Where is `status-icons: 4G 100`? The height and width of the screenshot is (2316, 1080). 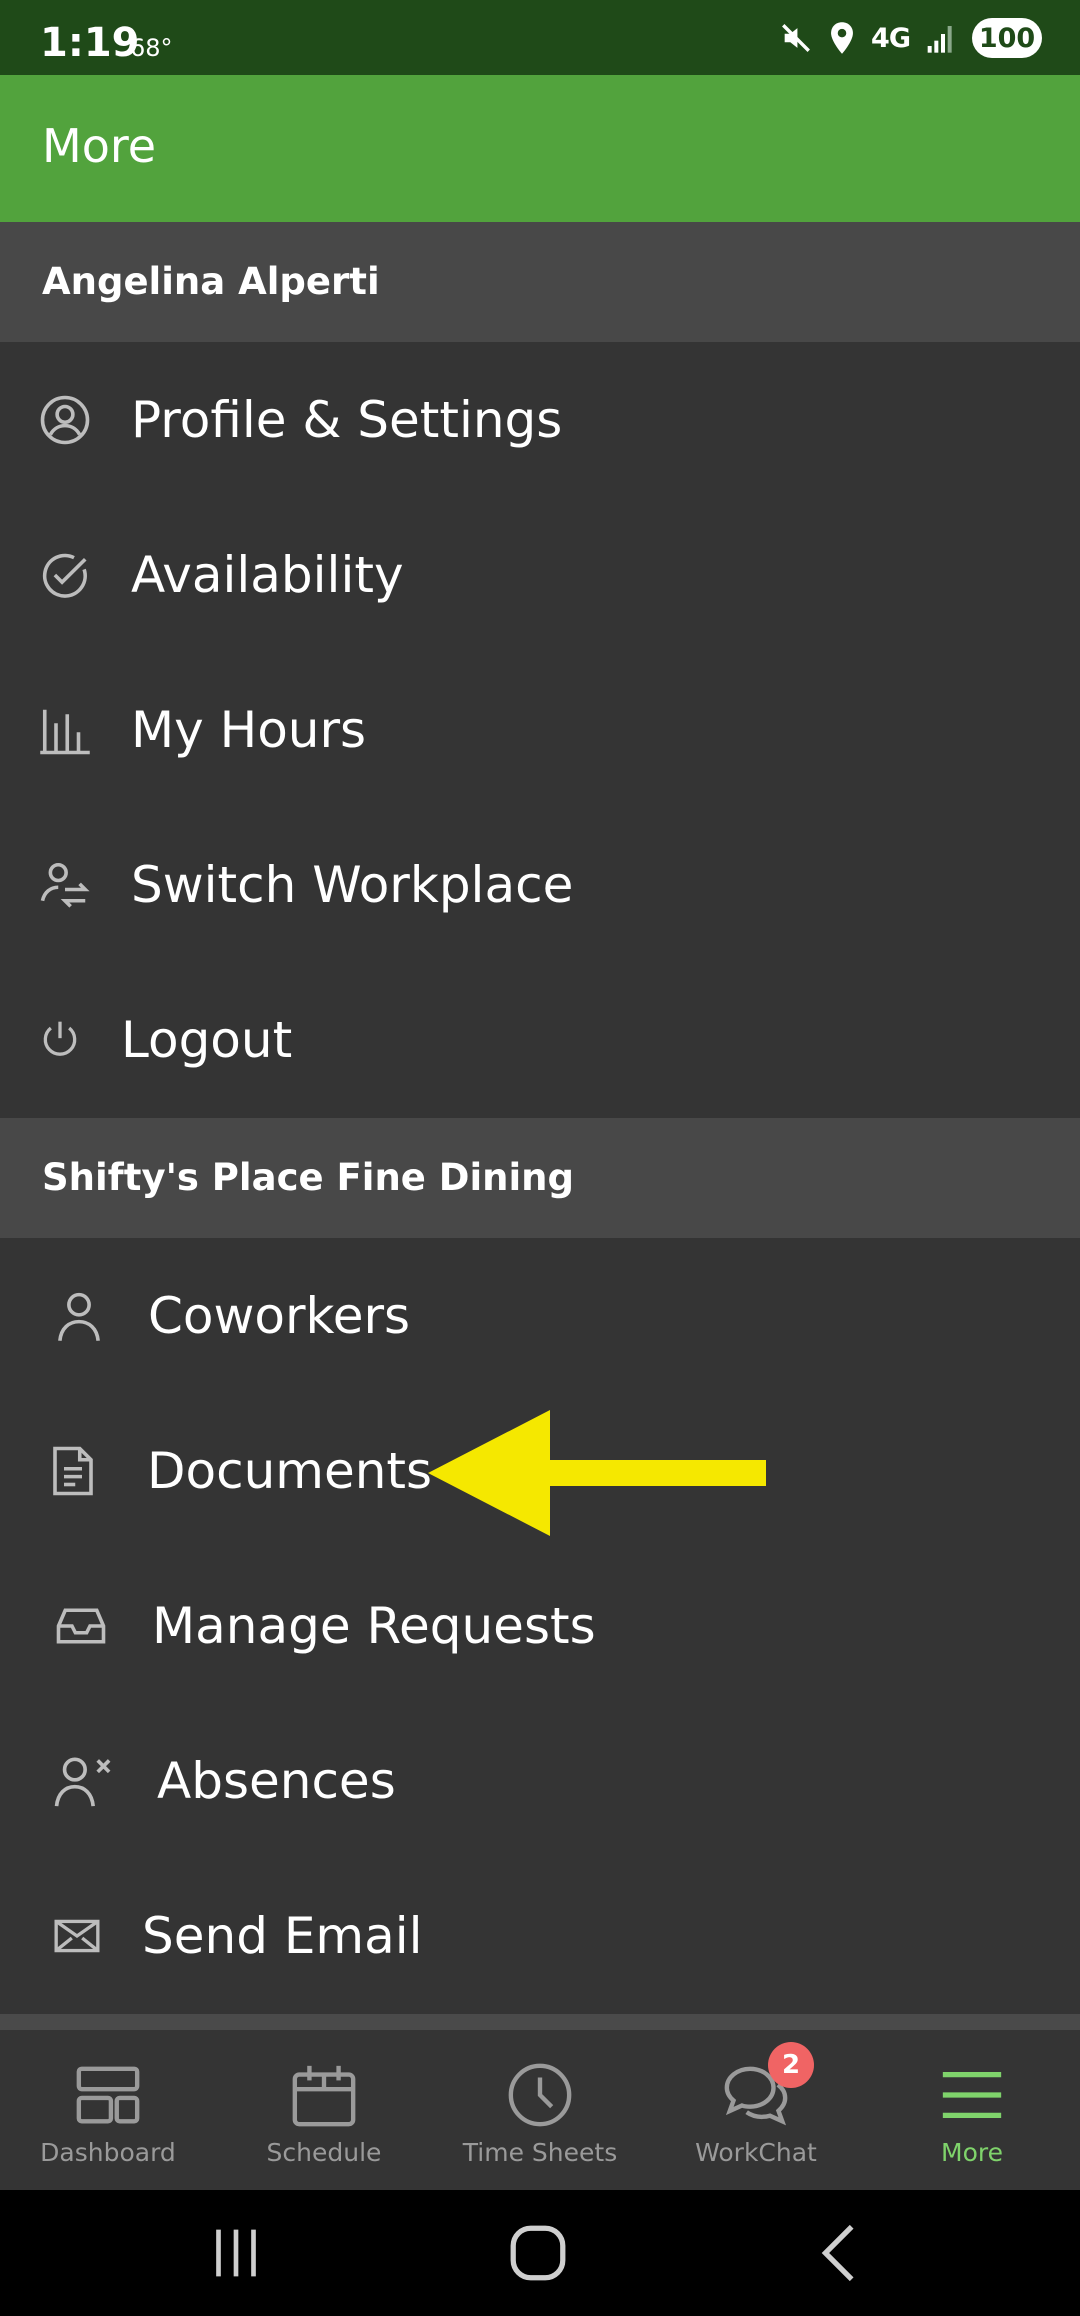 status-icons: 4G 100 is located at coordinates (910, 38).